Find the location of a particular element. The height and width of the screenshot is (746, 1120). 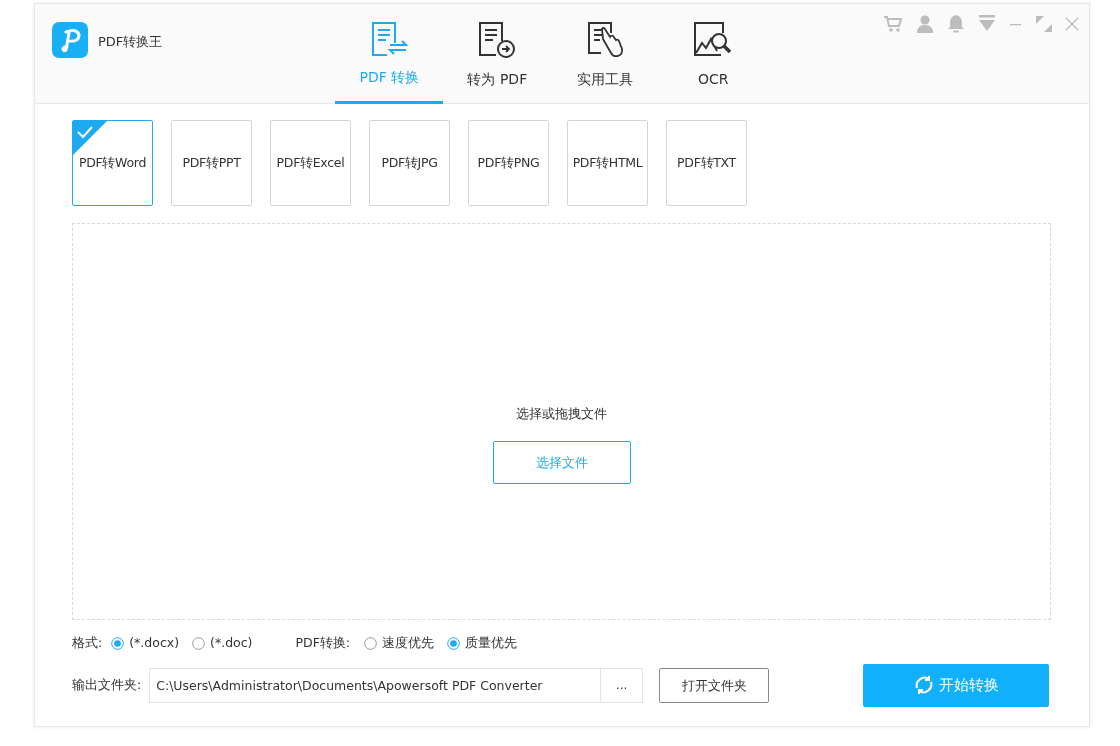

nav-tab: 转为 PDF is located at coordinates (497, 54).